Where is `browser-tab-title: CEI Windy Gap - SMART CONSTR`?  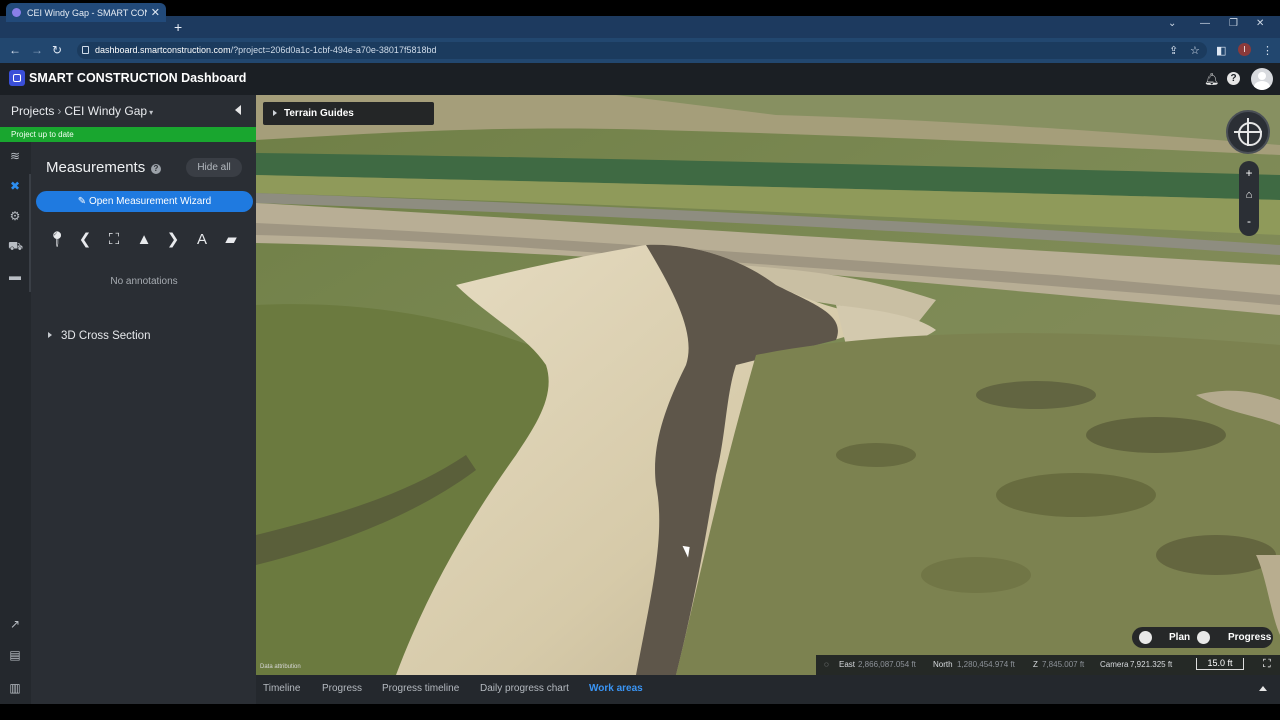 browser-tab-title: CEI Windy Gap - SMART CONSTR is located at coordinates (87, 12).